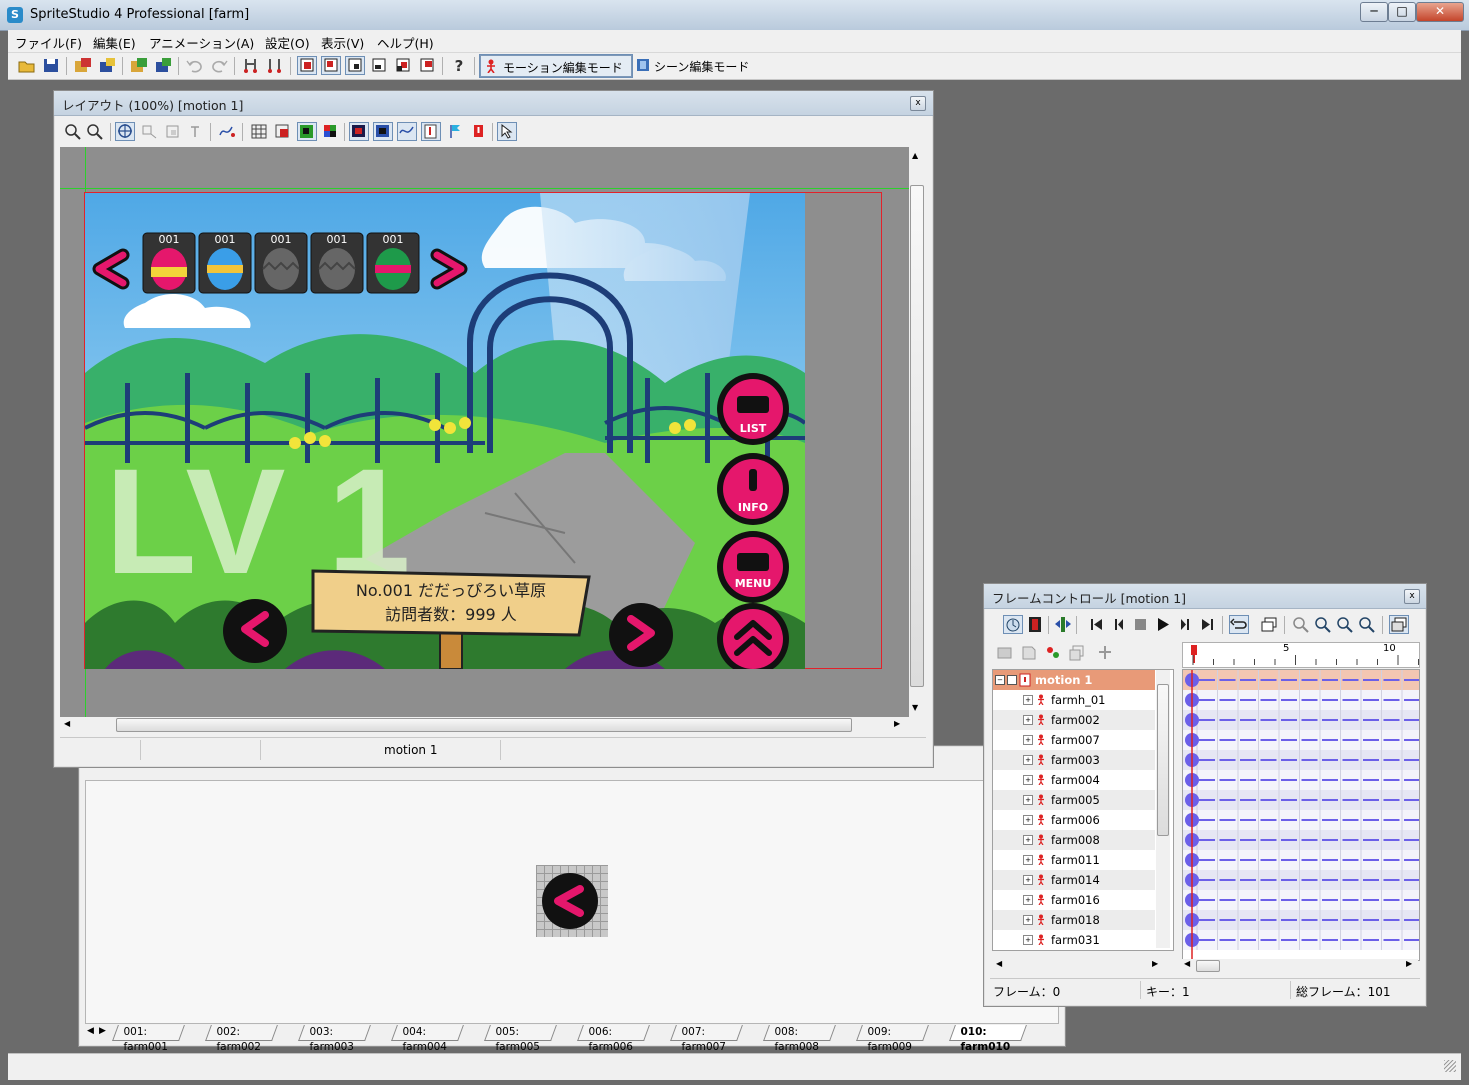  What do you see at coordinates (1412, 596) in the screenshot?
I see `frame-close-button: x` at bounding box center [1412, 596].